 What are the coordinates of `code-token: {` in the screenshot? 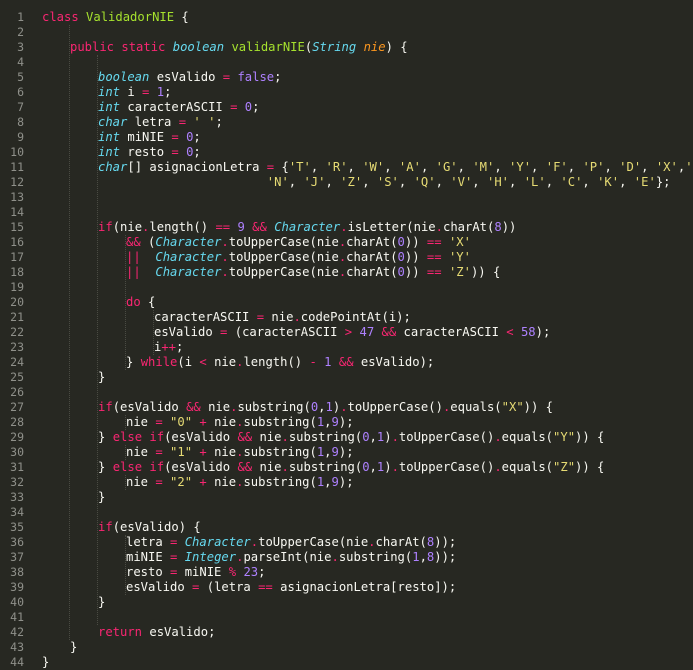 It's located at (148, 302).